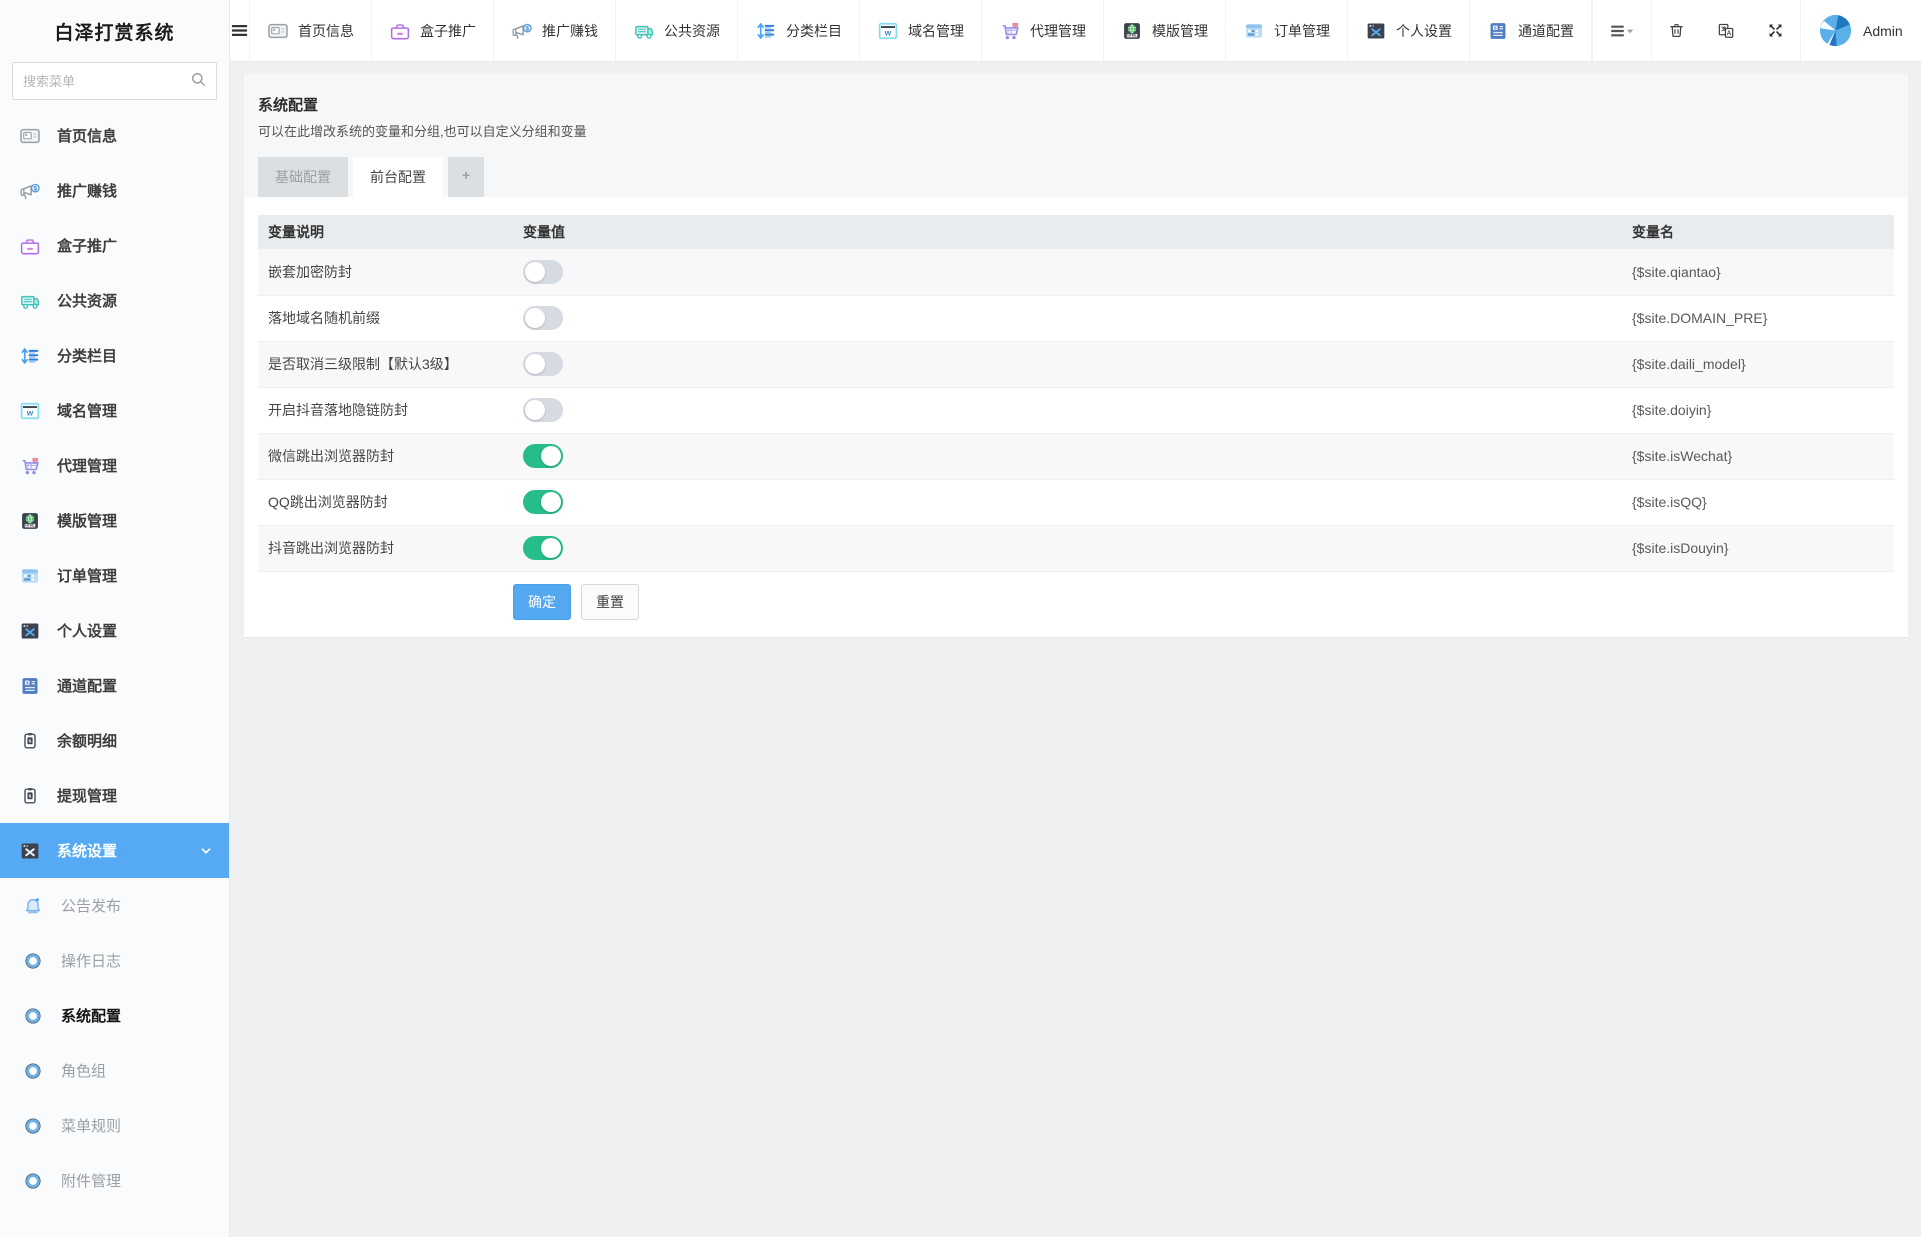  What do you see at coordinates (1286, 30) in the screenshot?
I see `nav-tab-order: 订单管理` at bounding box center [1286, 30].